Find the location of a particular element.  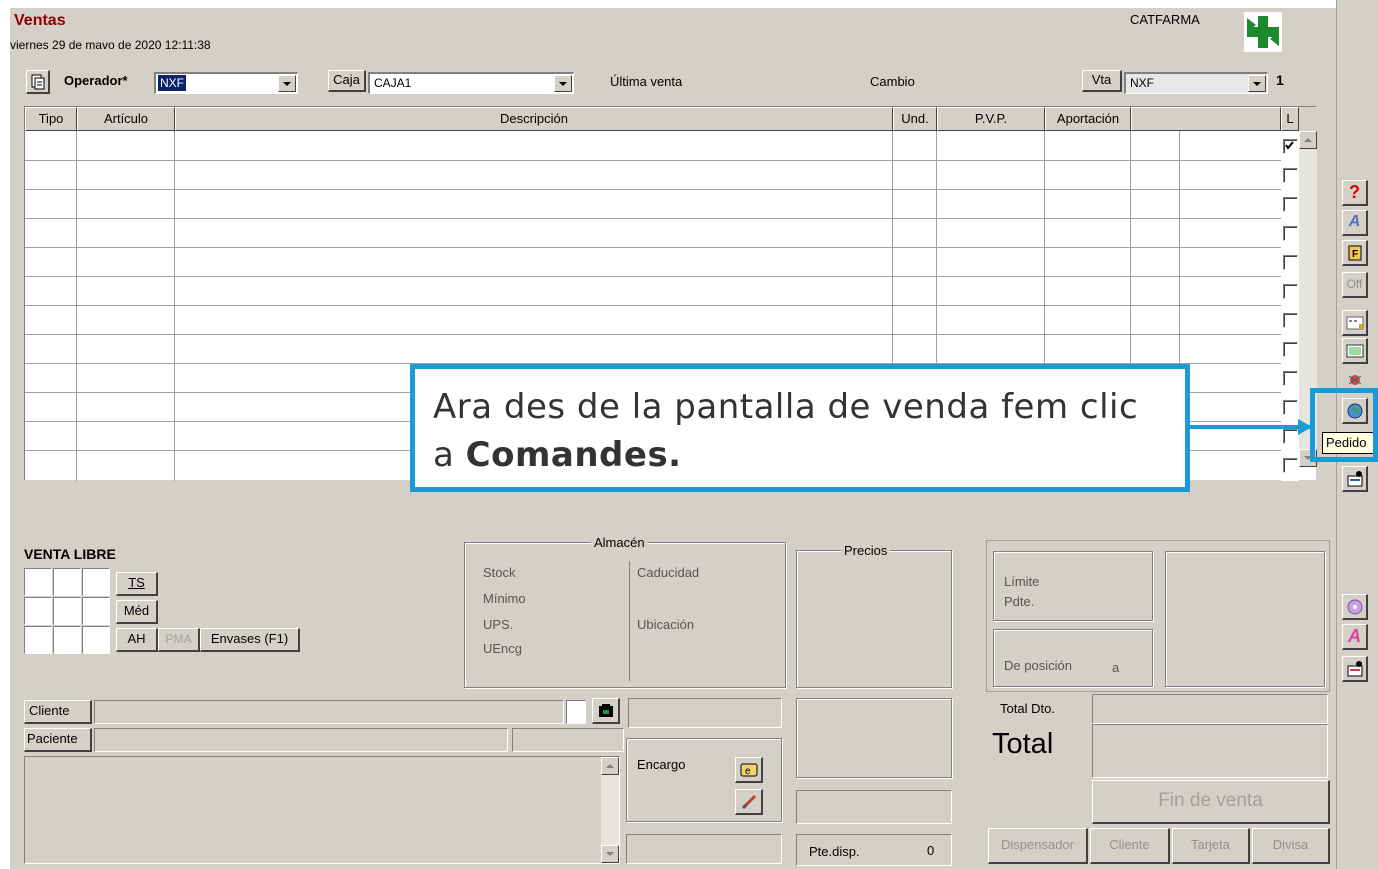

document-icon-button is located at coordinates (38, 82).